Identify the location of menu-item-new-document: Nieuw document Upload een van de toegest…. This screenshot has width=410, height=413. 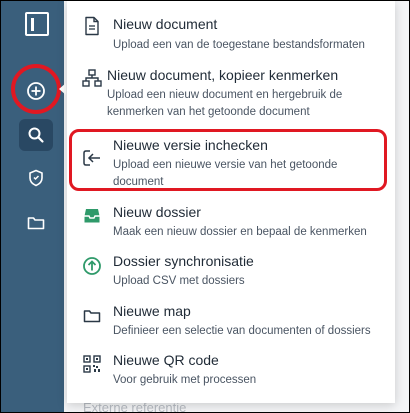
(231, 33).